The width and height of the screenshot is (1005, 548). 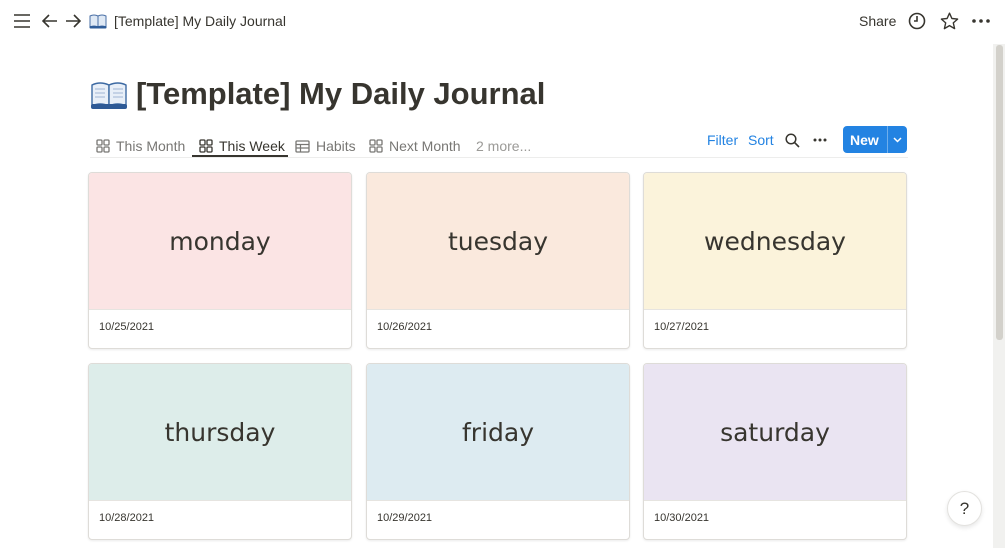 I want to click on card-thursday: thursday 10/28/2021, so click(x=220, y=451).